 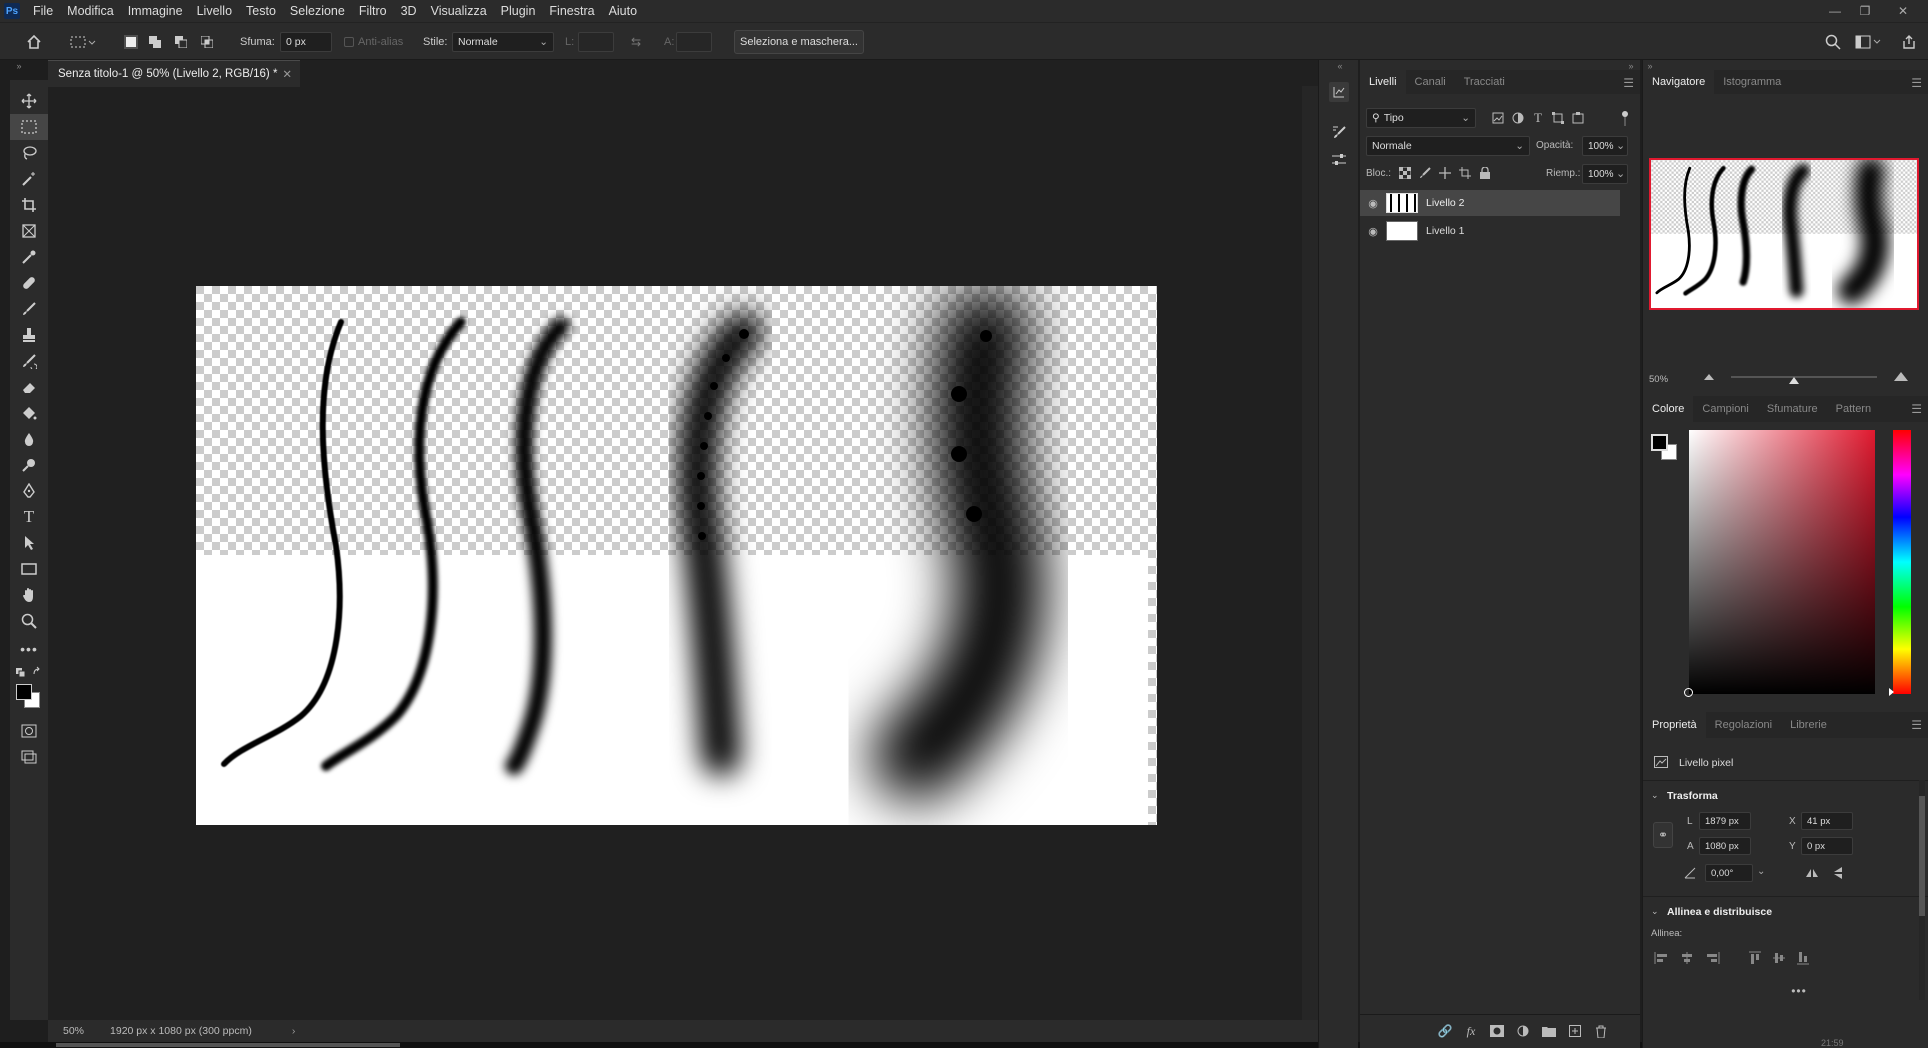 I want to click on status-zoom: 50%, so click(x=73, y=1031).